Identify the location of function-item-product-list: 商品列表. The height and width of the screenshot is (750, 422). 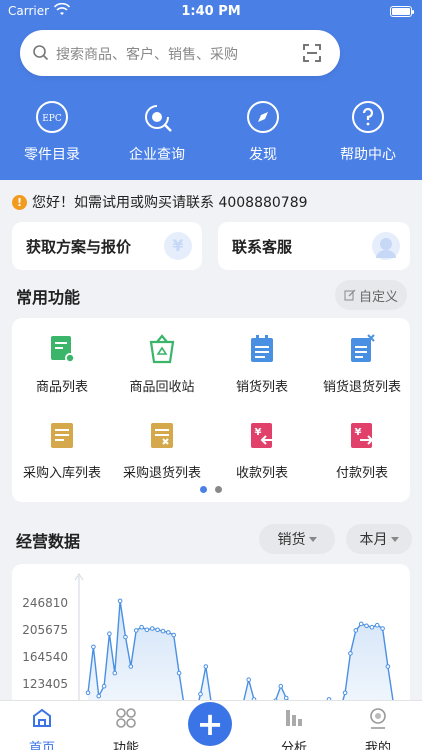
(62, 364).